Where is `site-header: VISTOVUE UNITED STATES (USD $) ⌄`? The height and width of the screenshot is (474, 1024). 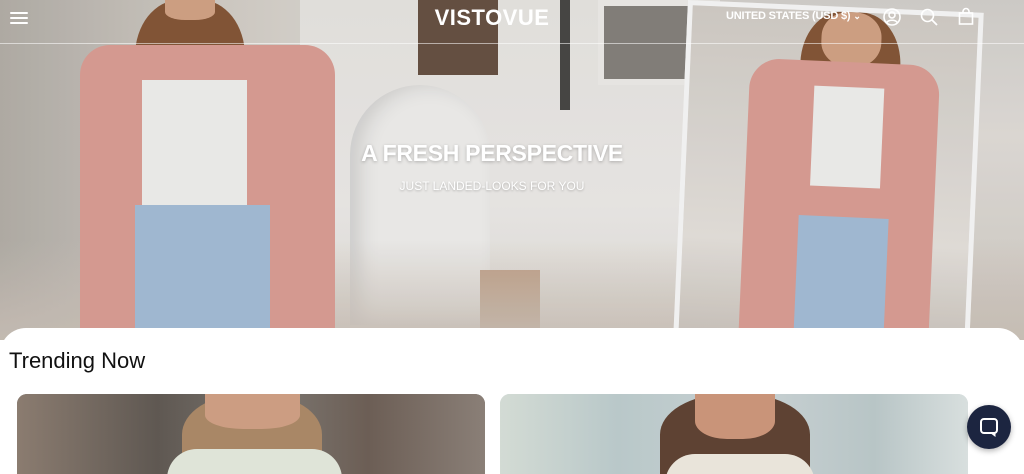 site-header: VISTOVUE UNITED STATES (USD $) ⌄ is located at coordinates (512, 22).